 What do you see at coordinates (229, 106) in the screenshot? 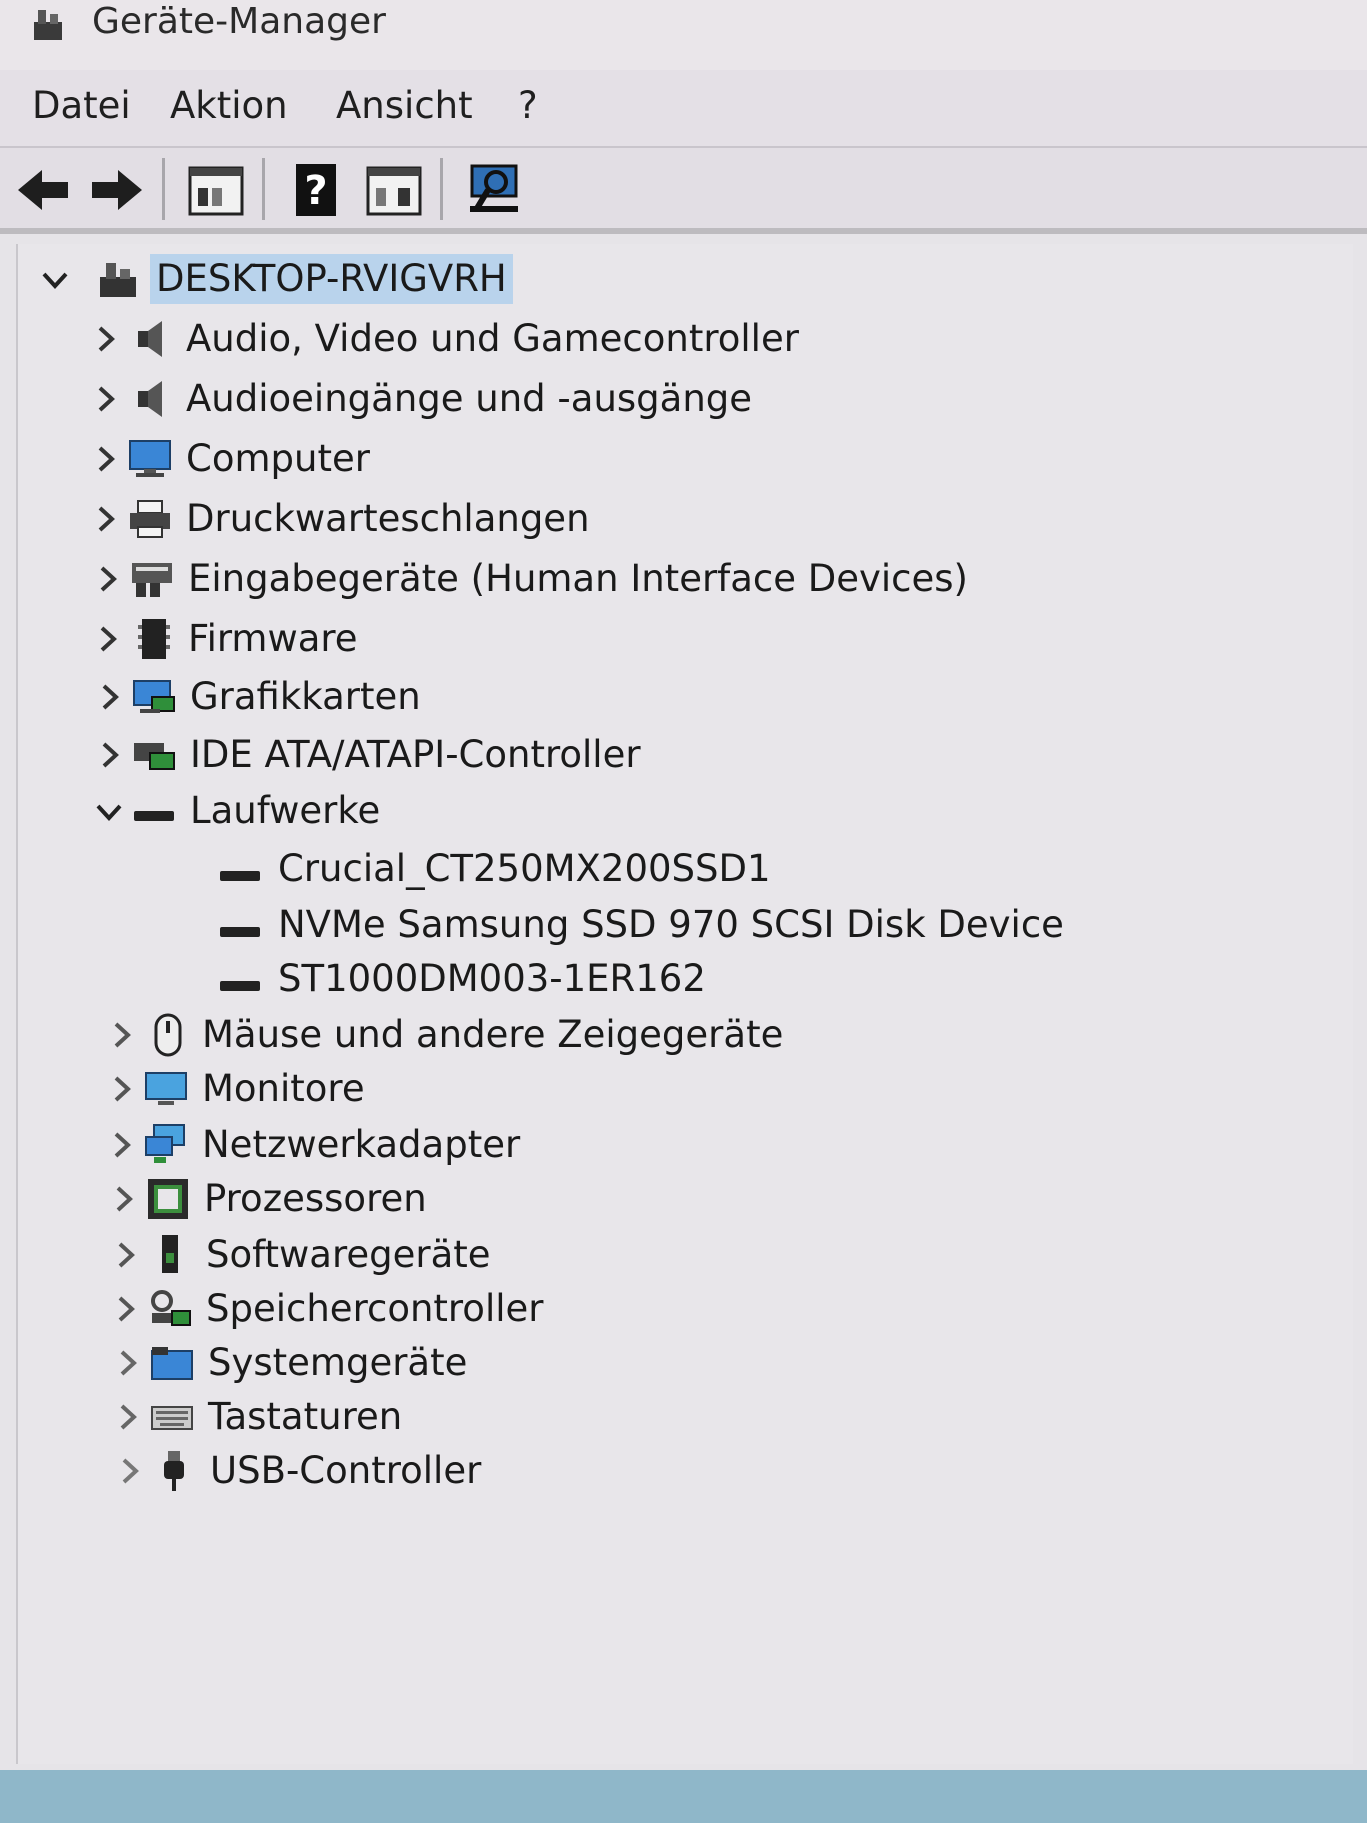
I see `menu-aktion: Aktion` at bounding box center [229, 106].